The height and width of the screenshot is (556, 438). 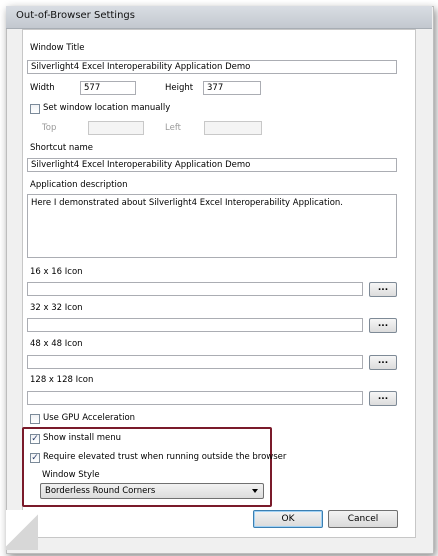 I want to click on shortcut-label: Shortcut name, so click(x=62, y=148).